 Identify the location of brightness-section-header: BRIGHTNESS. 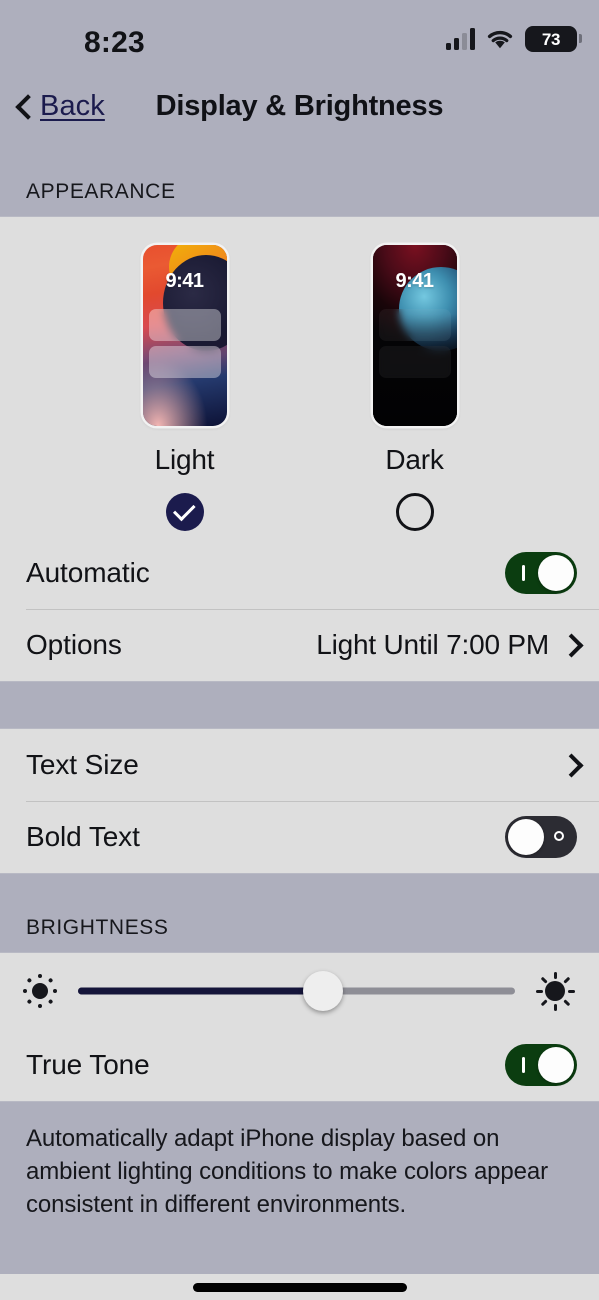
(299, 913).